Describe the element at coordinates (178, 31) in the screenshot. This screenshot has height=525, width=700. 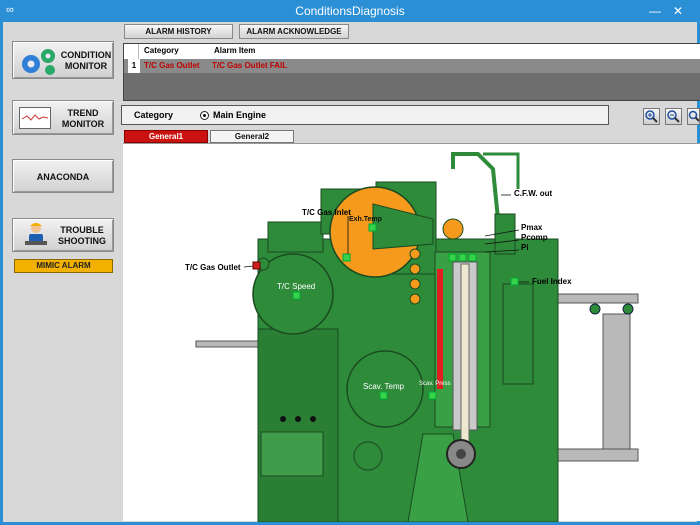
I see `alarm-history-button: ALARM HISTORY` at that location.